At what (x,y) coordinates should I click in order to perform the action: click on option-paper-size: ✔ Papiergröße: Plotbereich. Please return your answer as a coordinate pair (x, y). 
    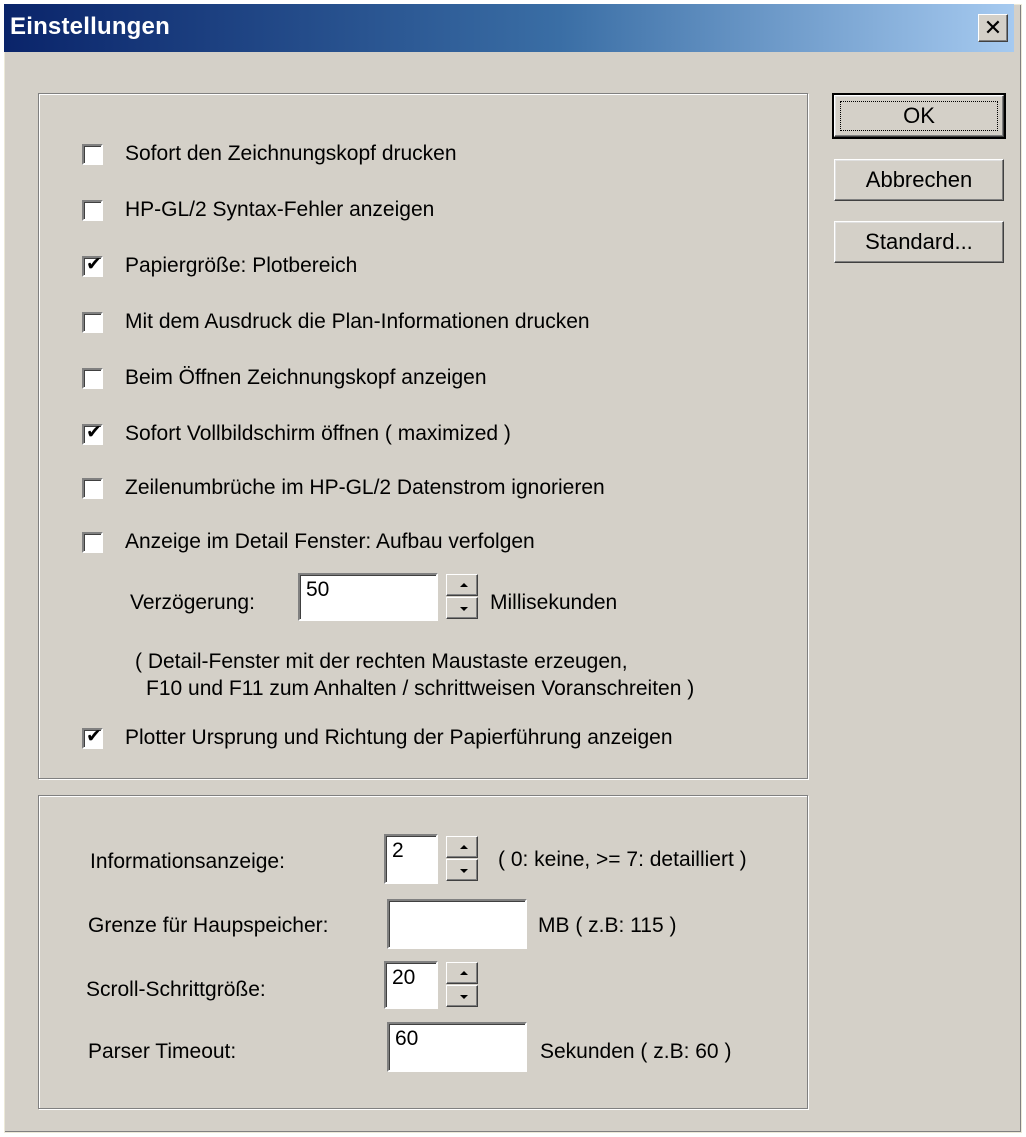
    Looking at the image, I should click on (219, 266).